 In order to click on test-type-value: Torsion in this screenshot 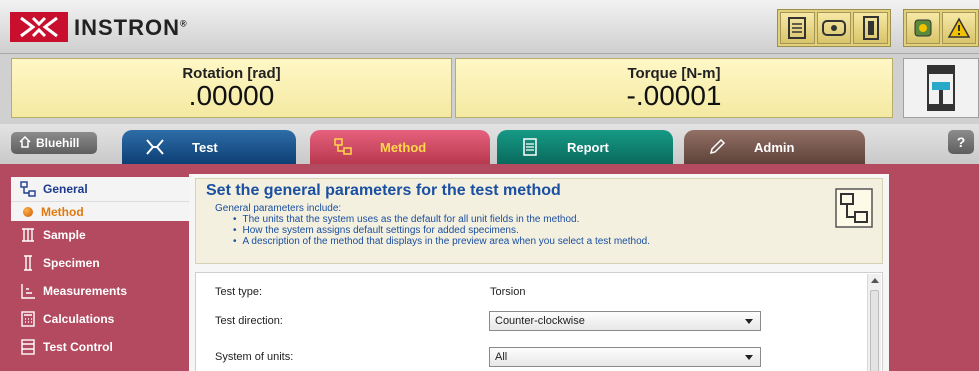, I will do `click(508, 292)`.